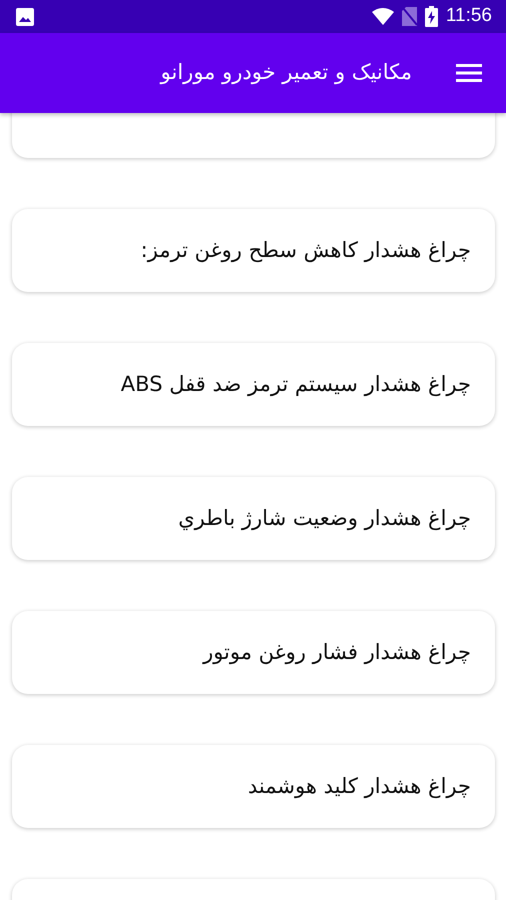 The height and width of the screenshot is (900, 506). I want to click on card-title: چراغ هشدار سیستم ترمز ضد قفل ABS, so click(295, 384).